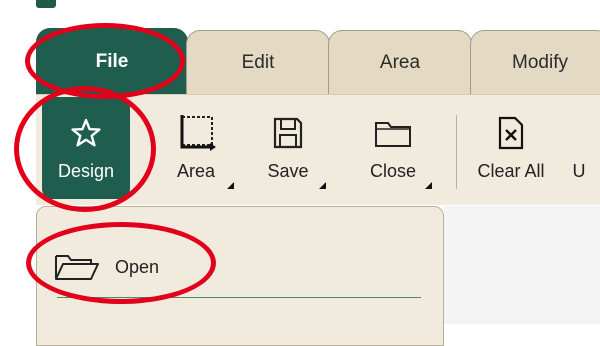  What do you see at coordinates (456, 152) in the screenshot?
I see `ribbon-separator` at bounding box center [456, 152].